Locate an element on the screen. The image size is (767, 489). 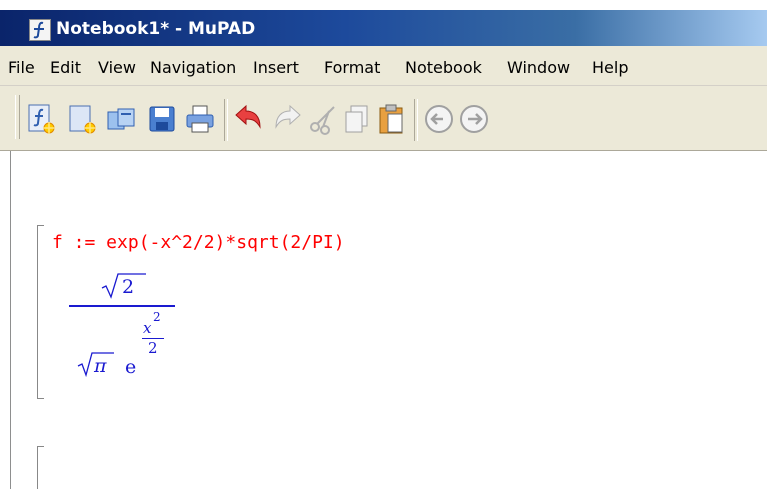
toolbar is located at coordinates (383, 118).